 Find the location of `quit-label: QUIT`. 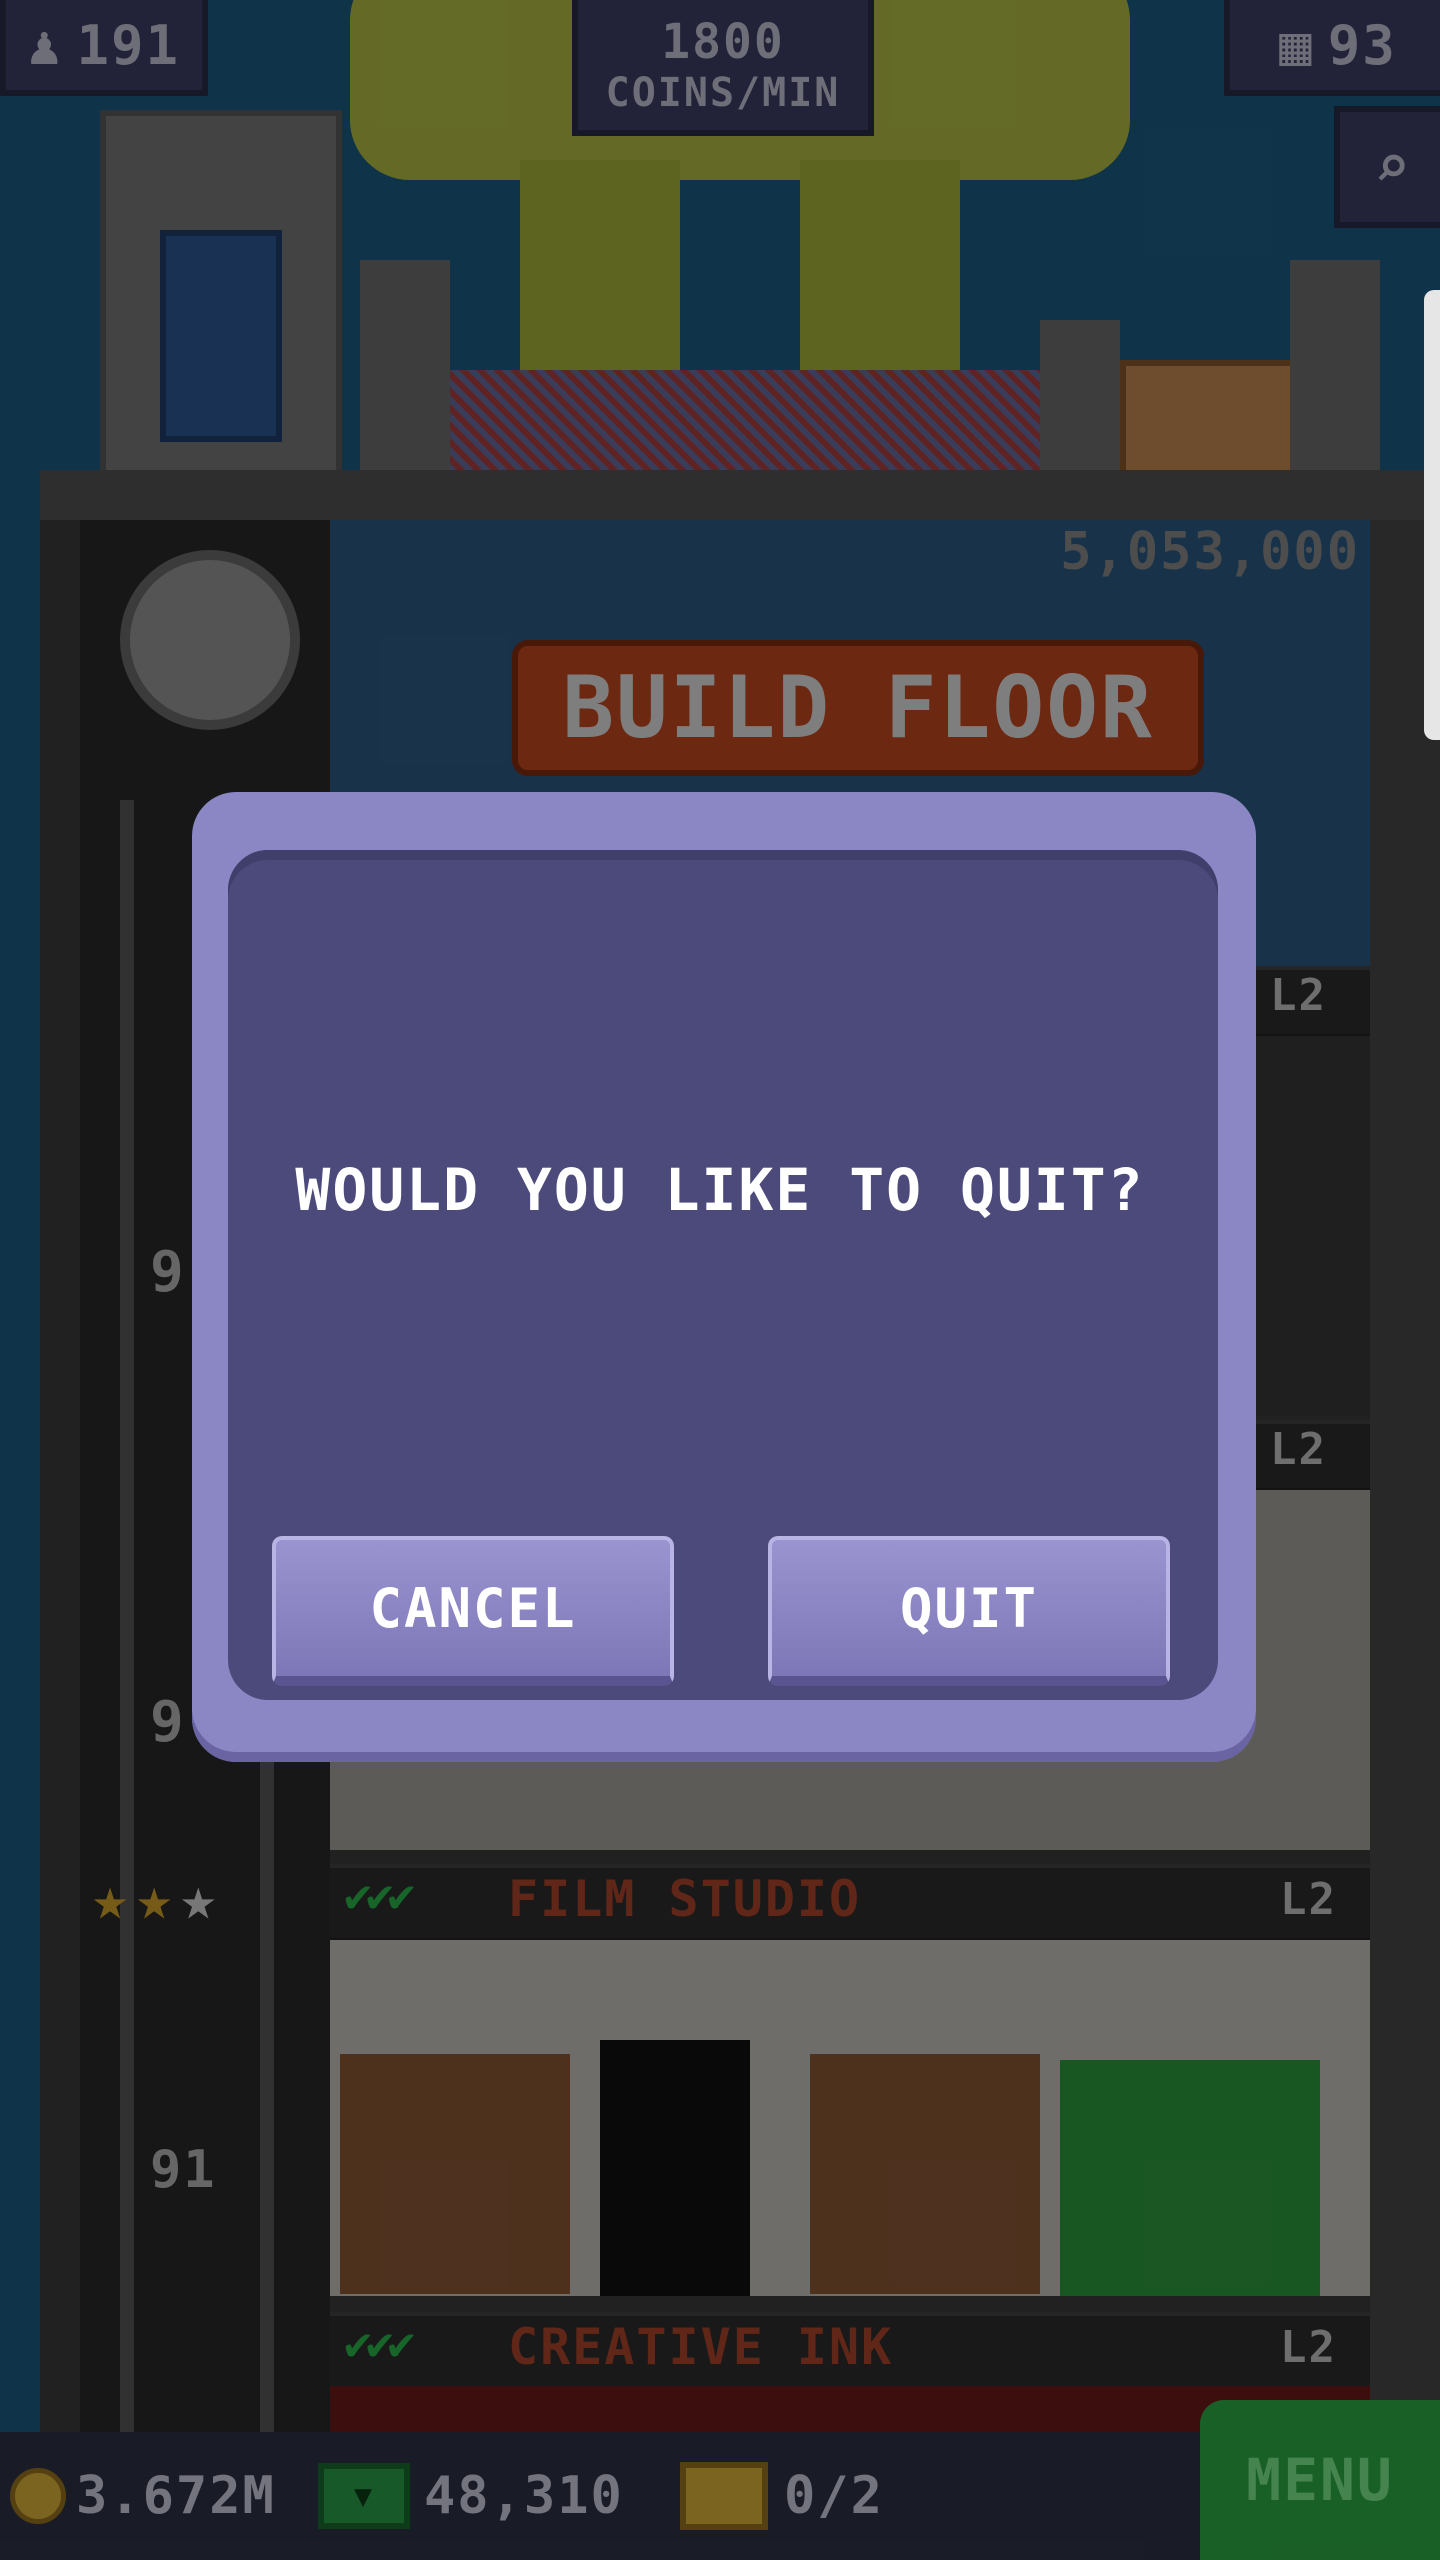

quit-label: QUIT is located at coordinates (969, 1608).